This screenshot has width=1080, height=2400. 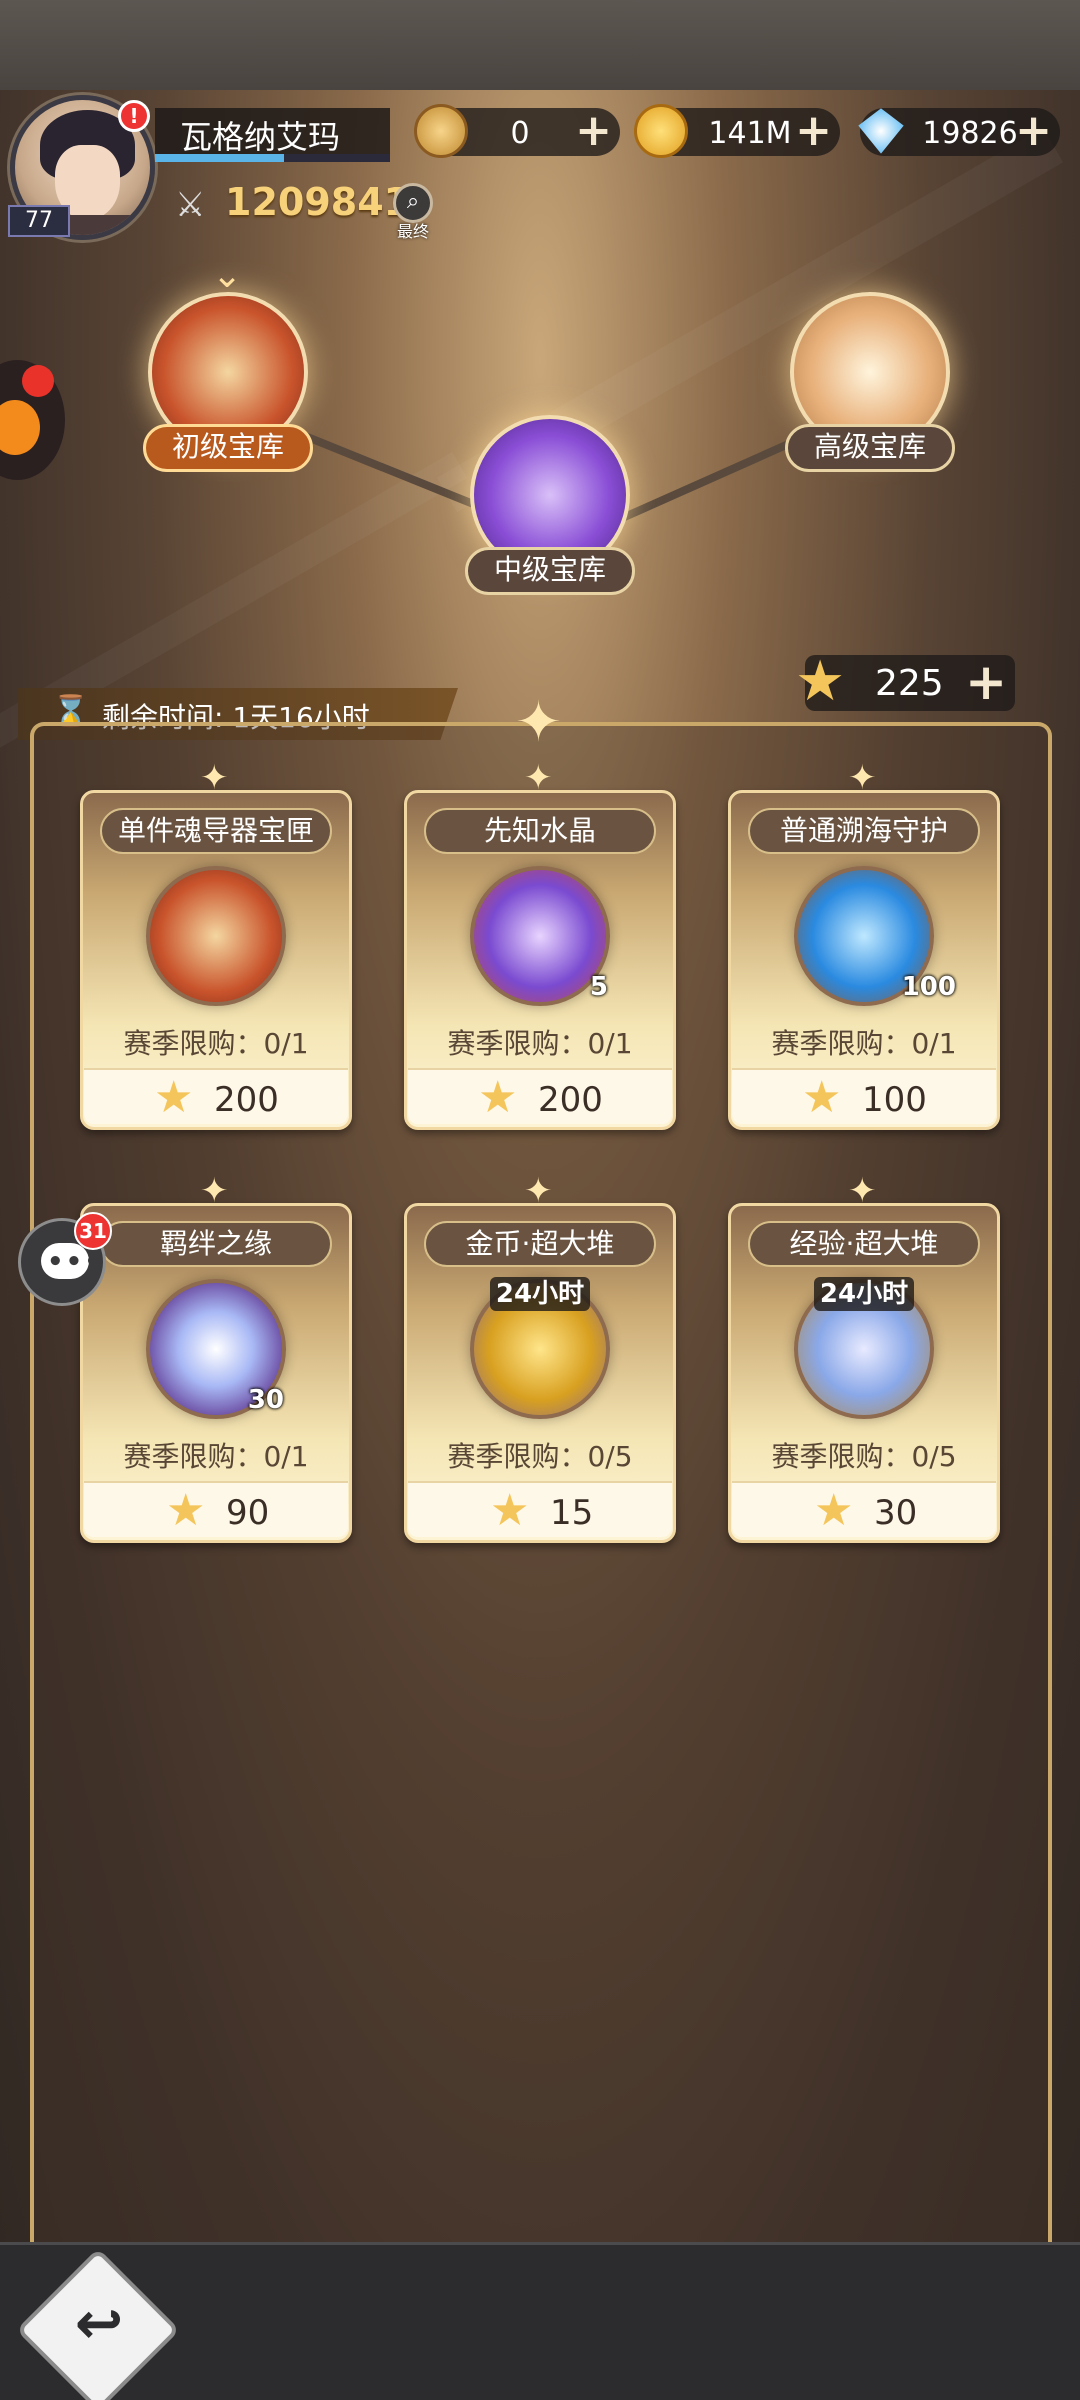 I want to click on price-value: 30, so click(x=896, y=1513).